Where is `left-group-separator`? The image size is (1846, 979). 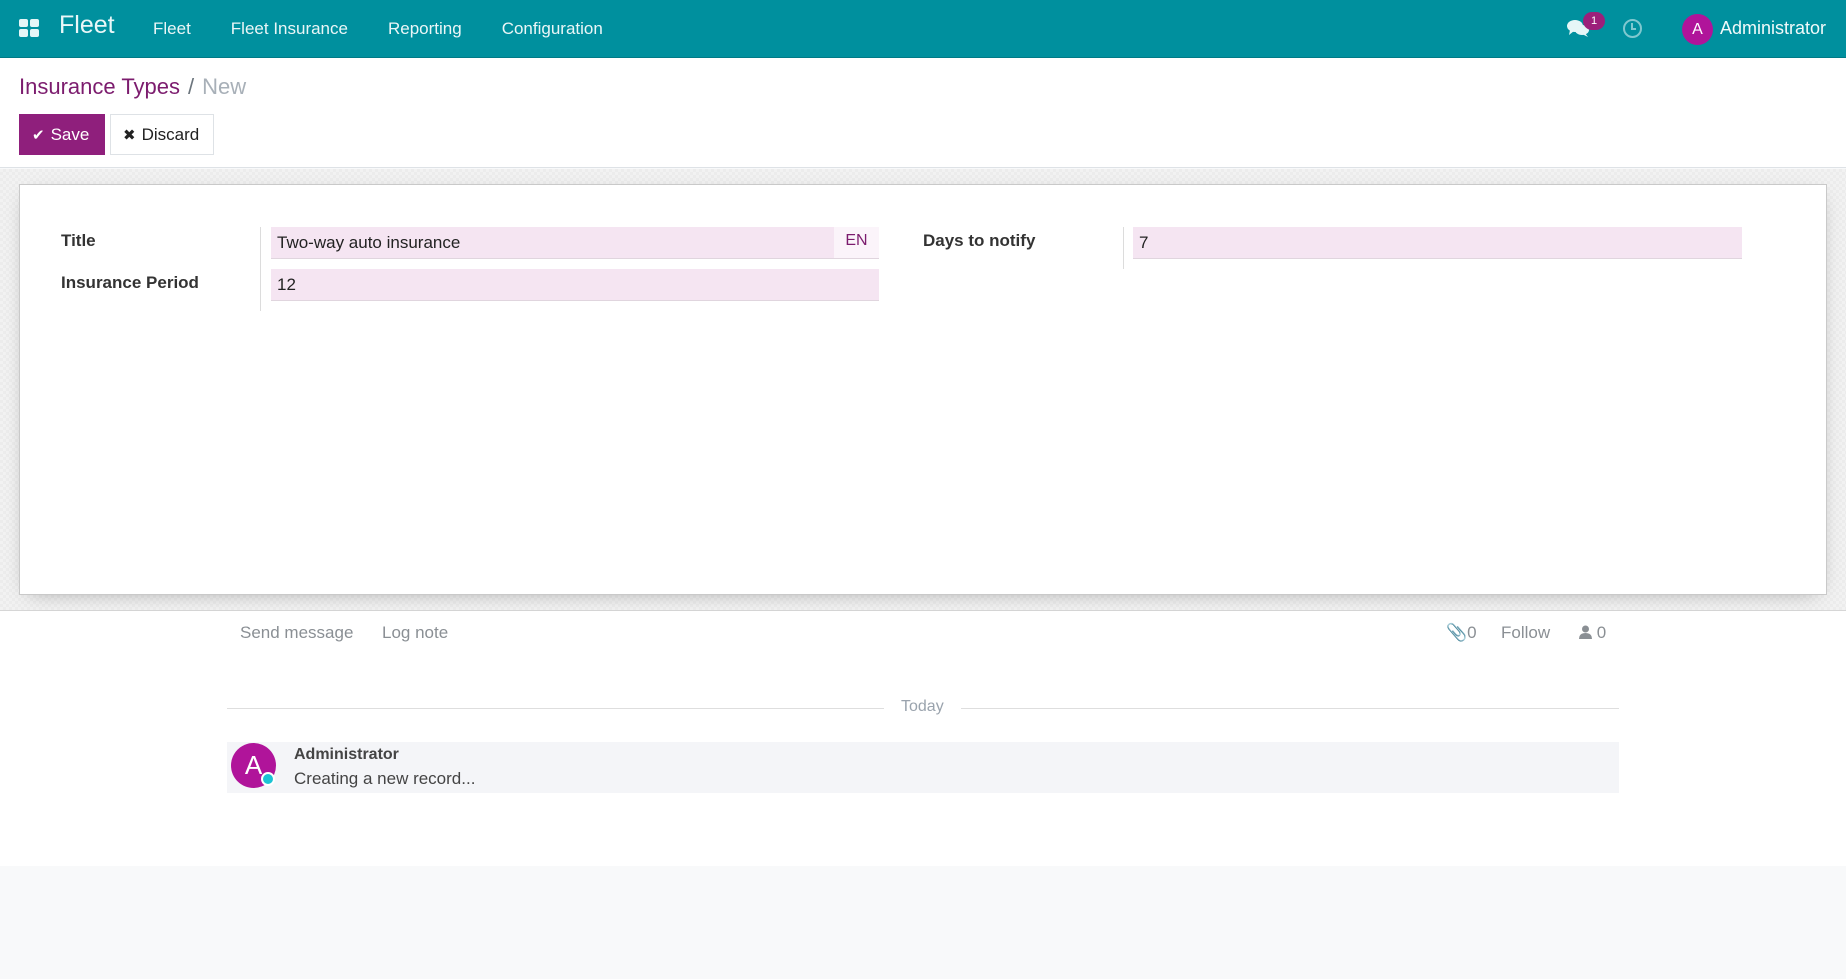 left-group-separator is located at coordinates (260, 269).